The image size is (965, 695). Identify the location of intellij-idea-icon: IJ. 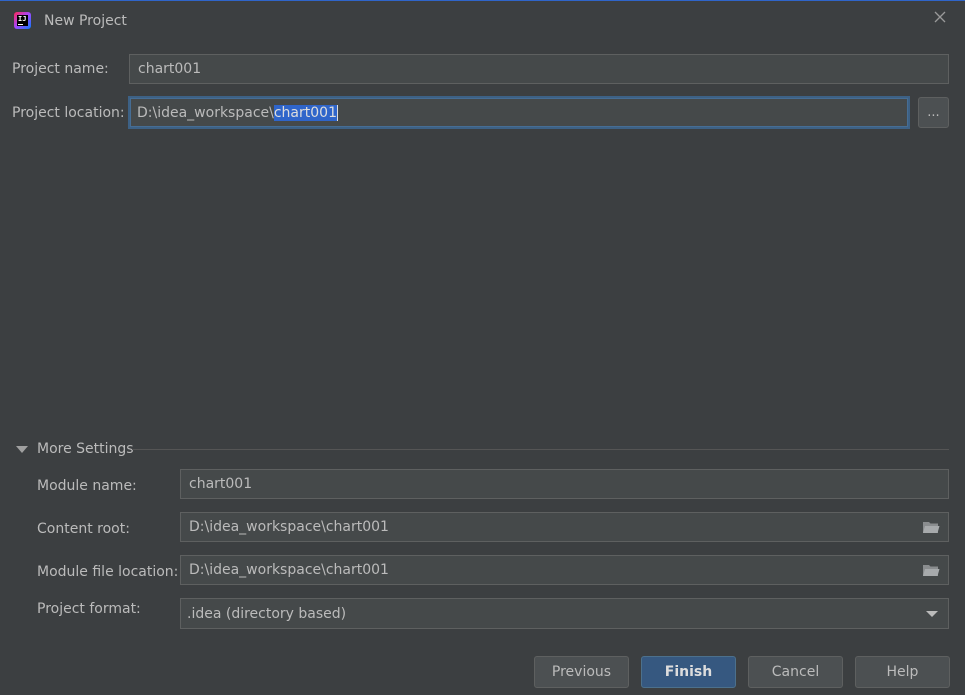
(22, 20).